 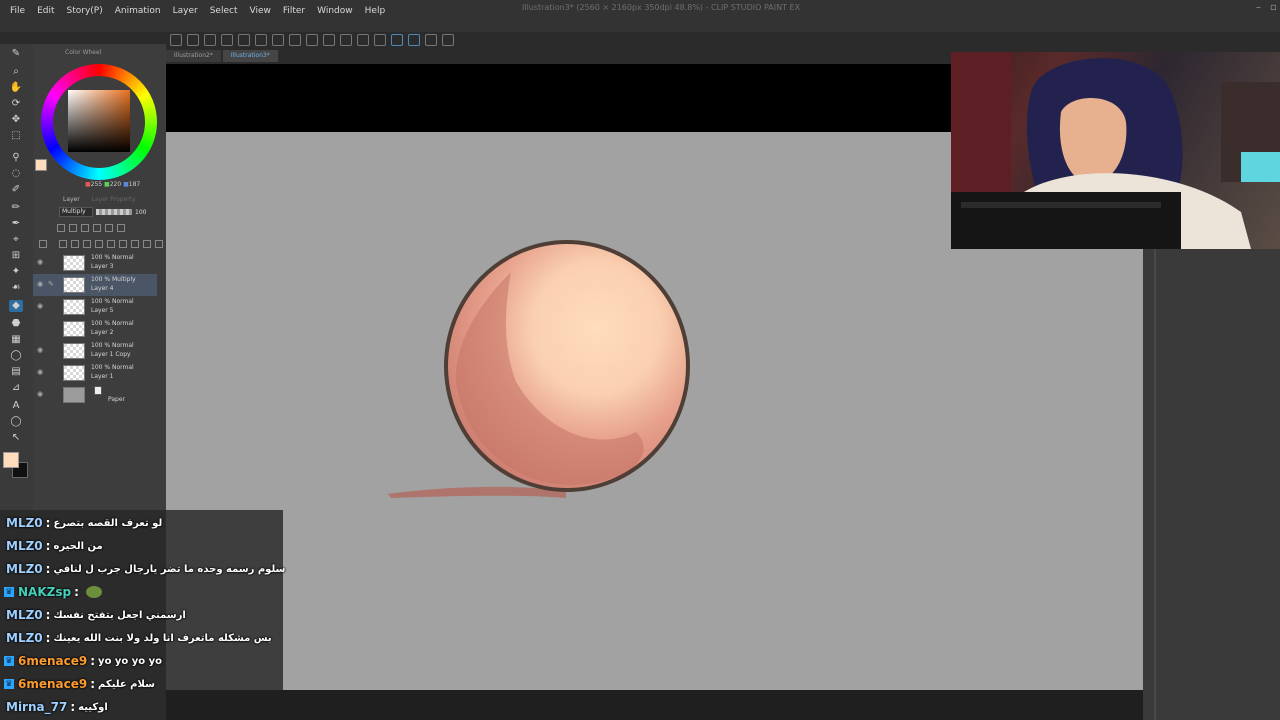 What do you see at coordinates (16, 240) in the screenshot?
I see `airbrush-icon: ⌖` at bounding box center [16, 240].